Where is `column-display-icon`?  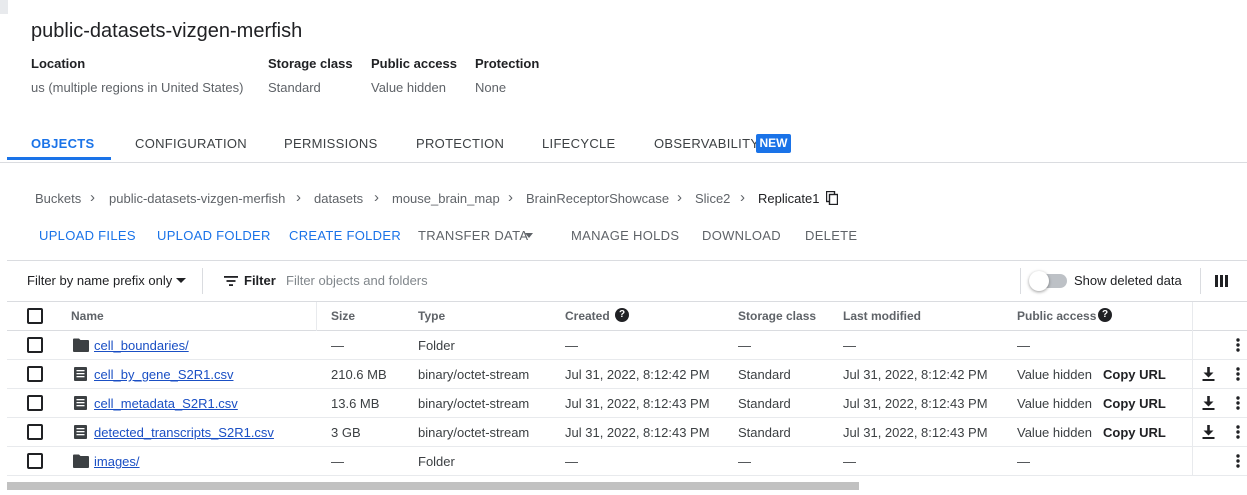 column-display-icon is located at coordinates (1221, 281).